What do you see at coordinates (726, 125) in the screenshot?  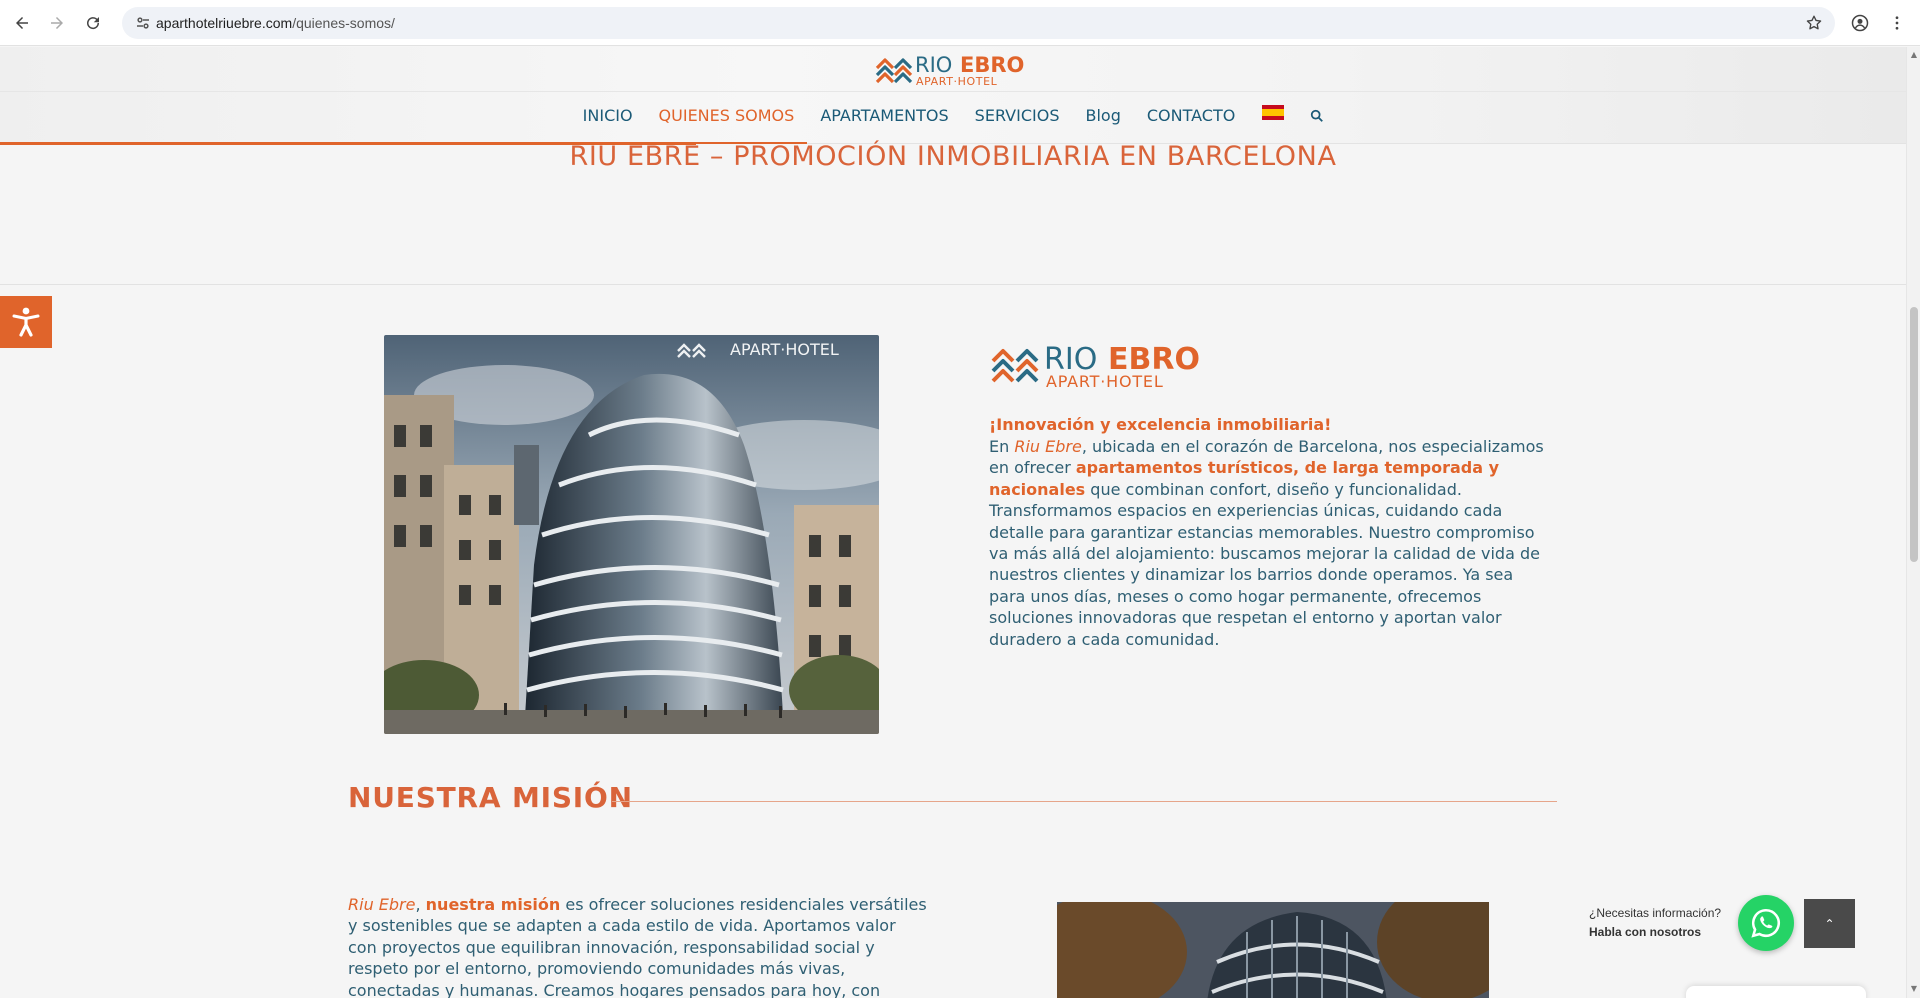 I see `menu-item-quienes-somos: QUIENES SOMOS` at bounding box center [726, 125].